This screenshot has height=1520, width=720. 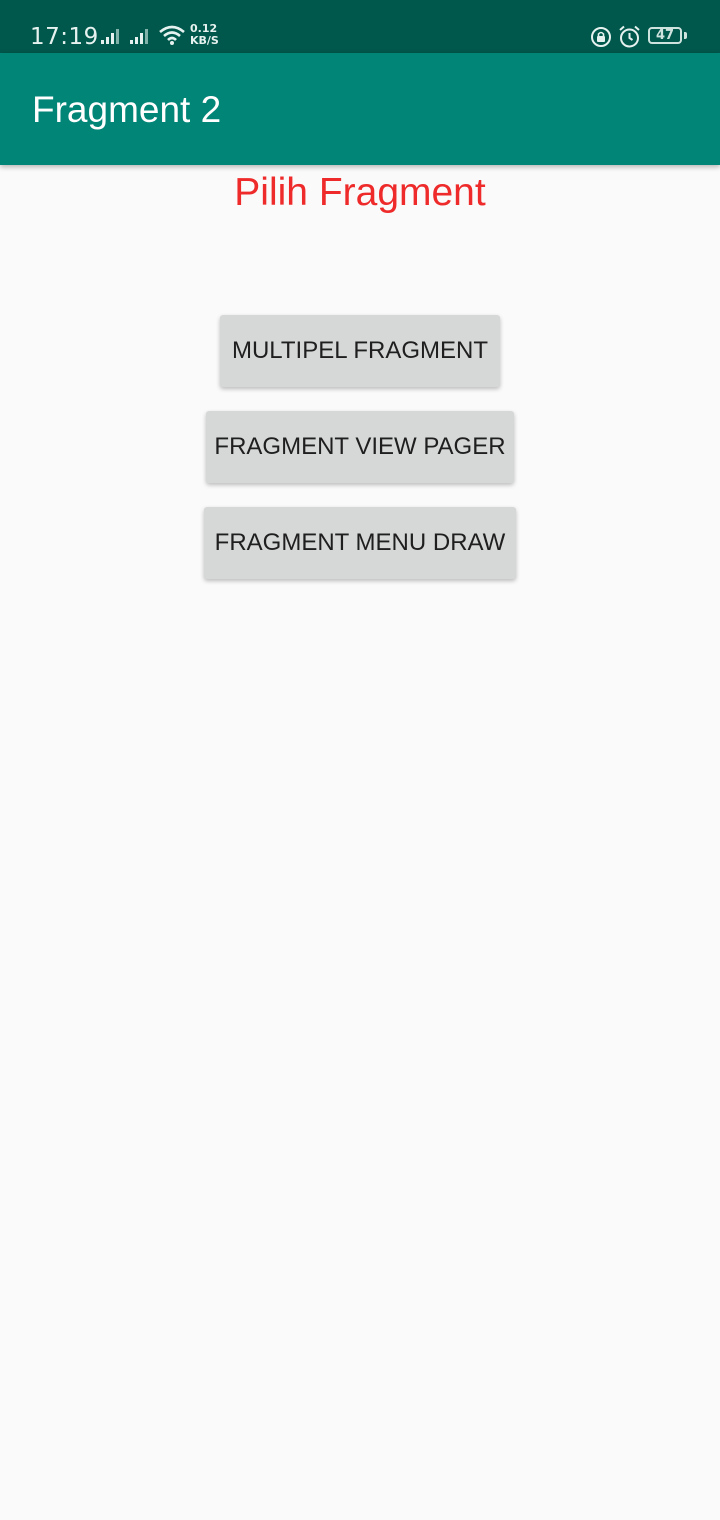 What do you see at coordinates (665, 35) in the screenshot?
I see `battery-icon: 47` at bounding box center [665, 35].